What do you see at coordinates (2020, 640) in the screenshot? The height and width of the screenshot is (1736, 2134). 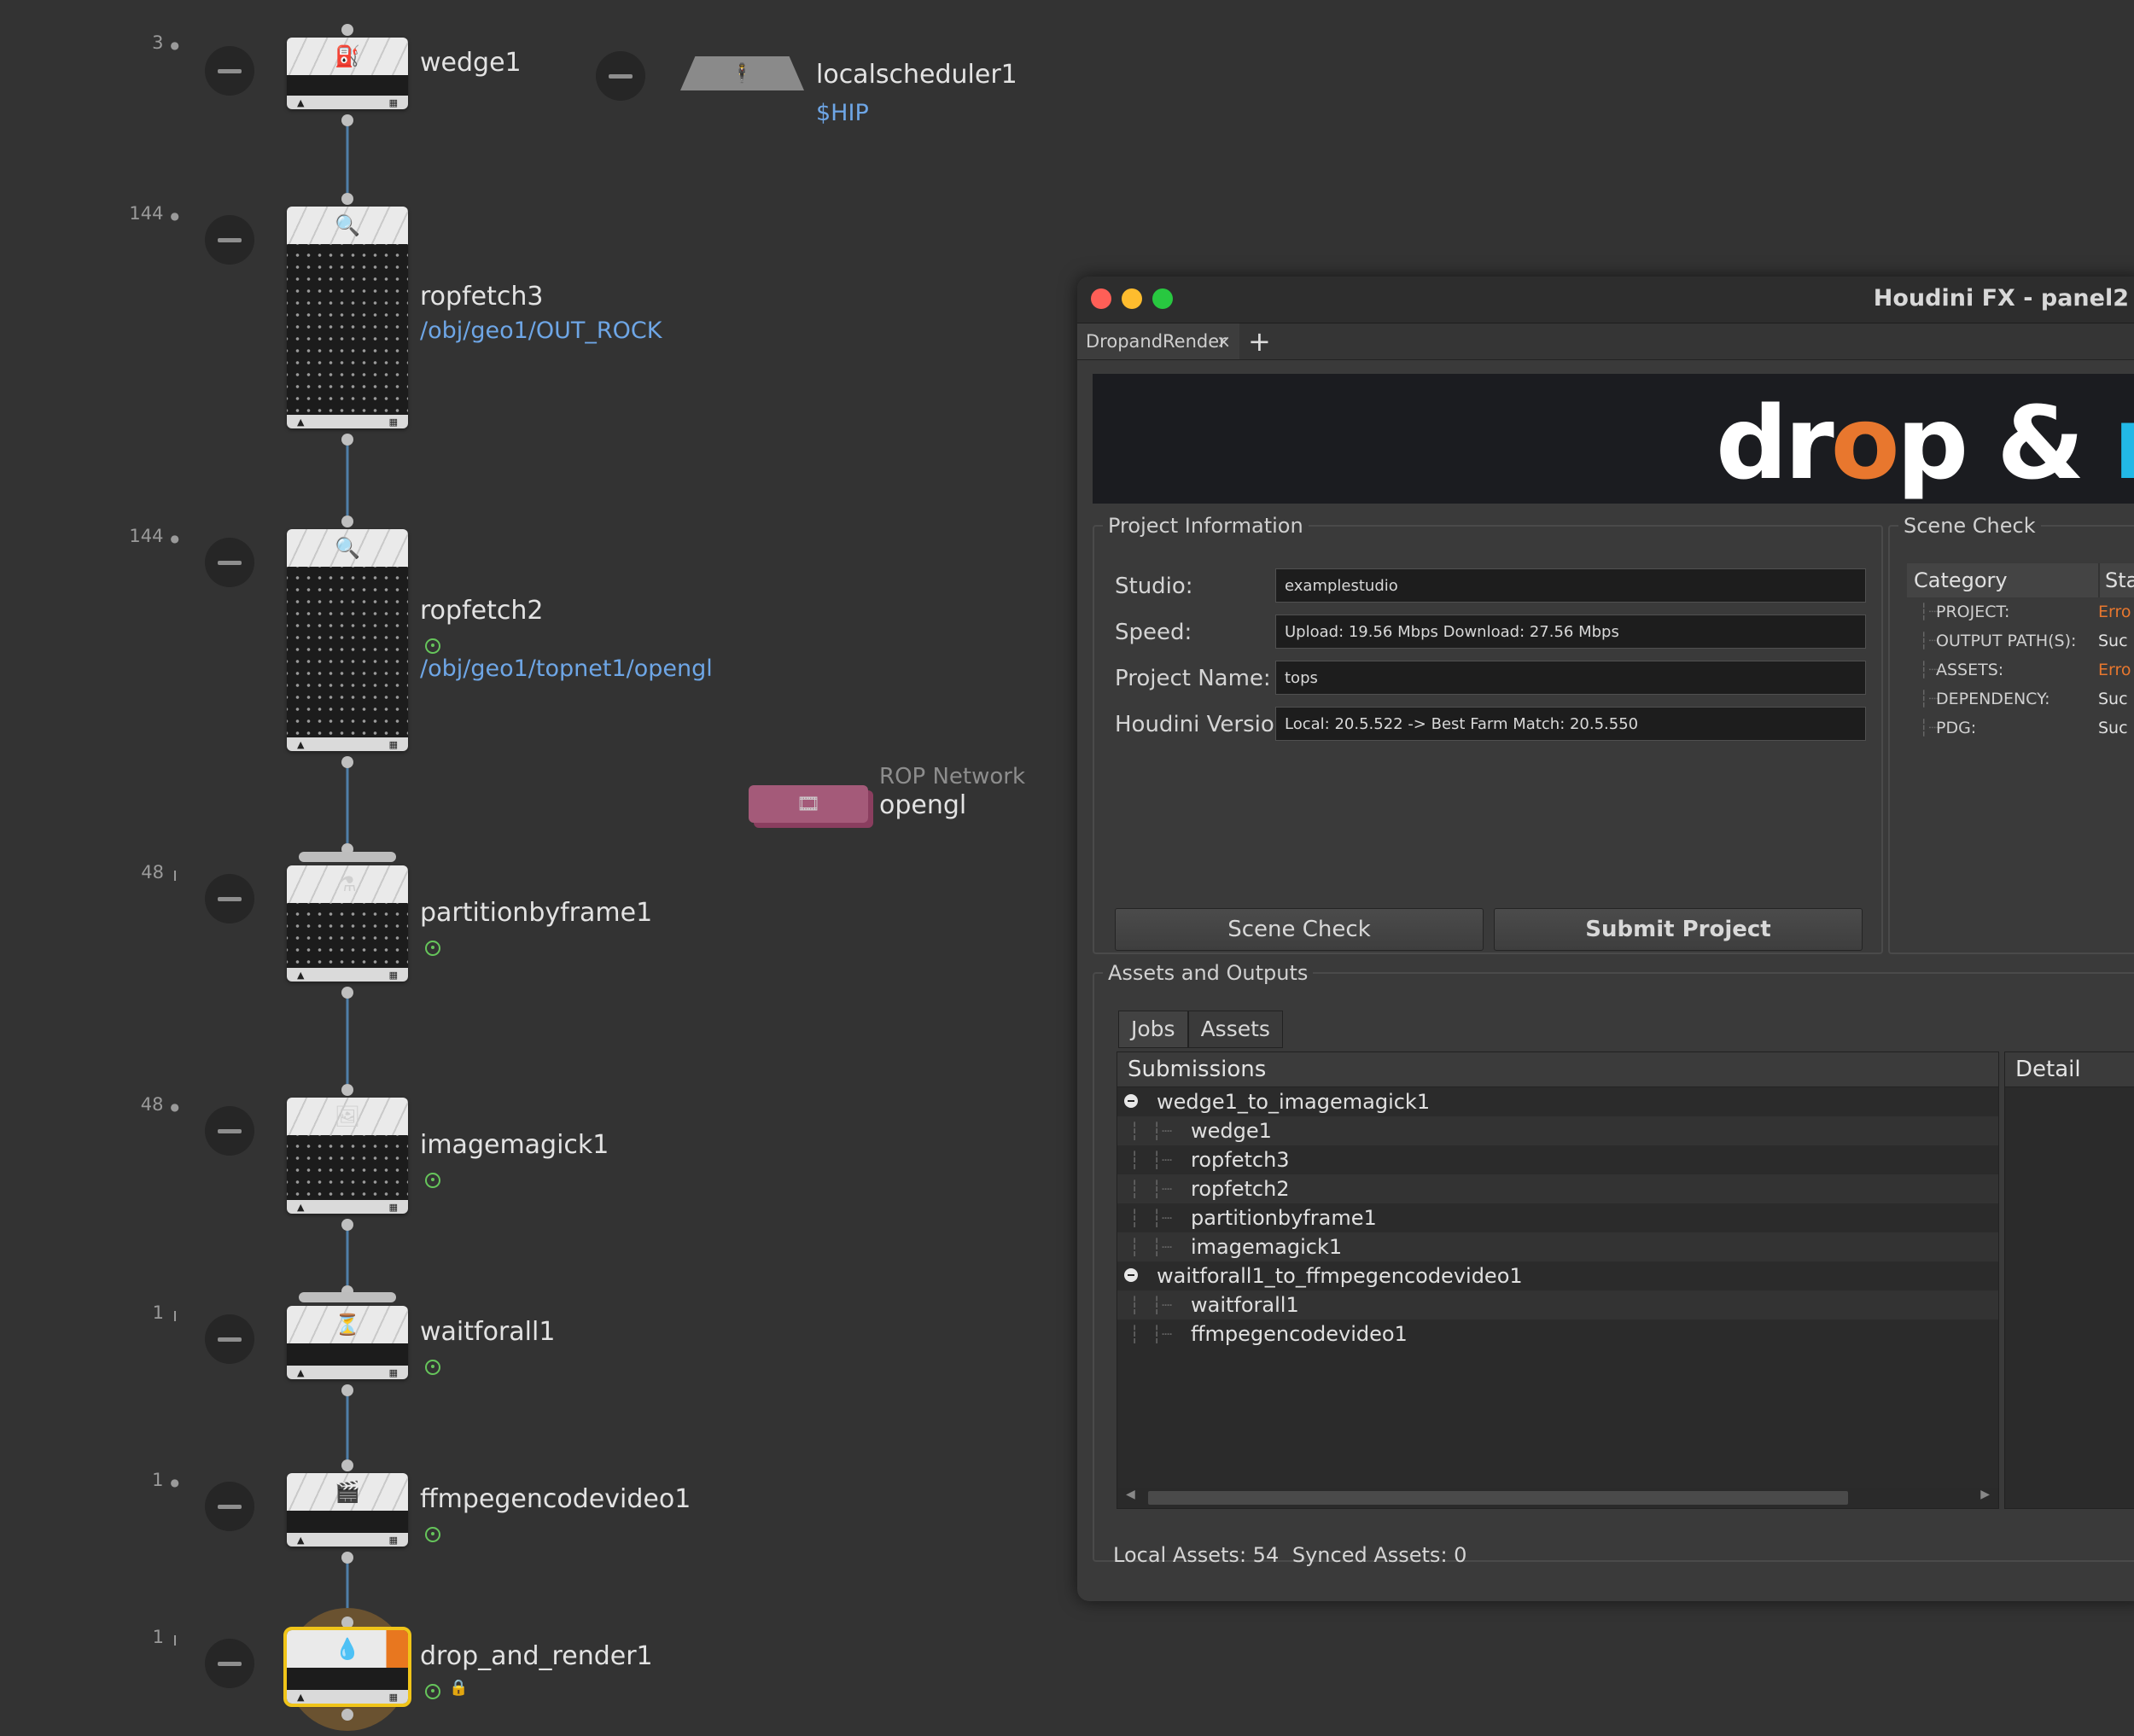 I see `scene-check-row: ┆┈ OUTPUT PATH(S): Suc` at bounding box center [2020, 640].